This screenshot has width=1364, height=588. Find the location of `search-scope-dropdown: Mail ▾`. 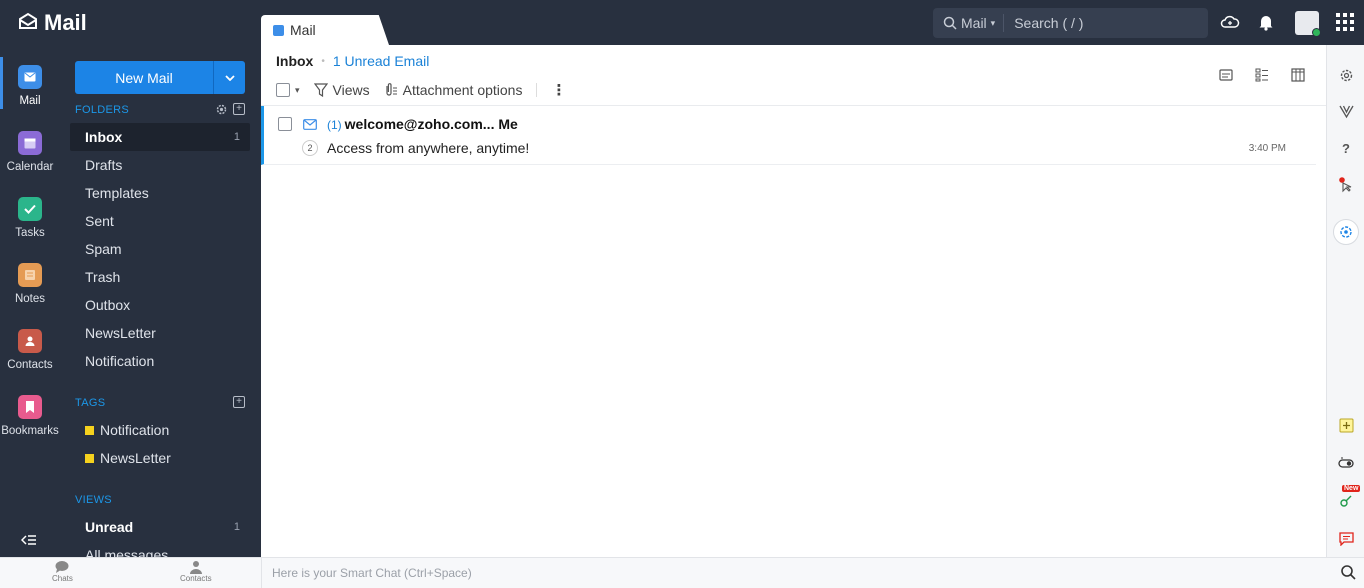

search-scope-dropdown: Mail ▾ is located at coordinates (969, 23).